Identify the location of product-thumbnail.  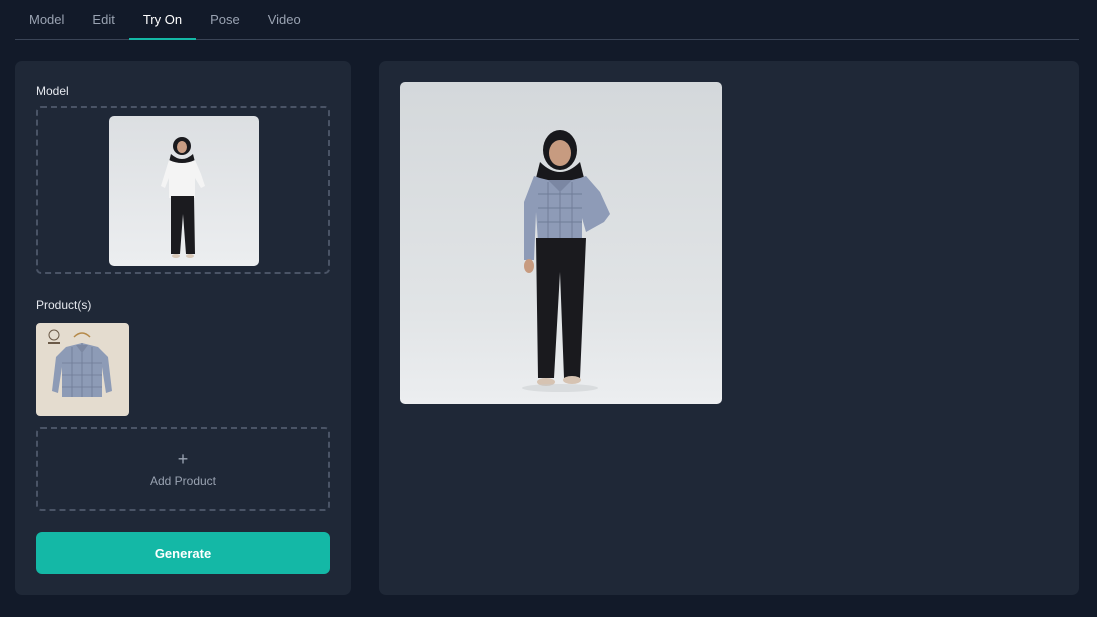
(82, 369).